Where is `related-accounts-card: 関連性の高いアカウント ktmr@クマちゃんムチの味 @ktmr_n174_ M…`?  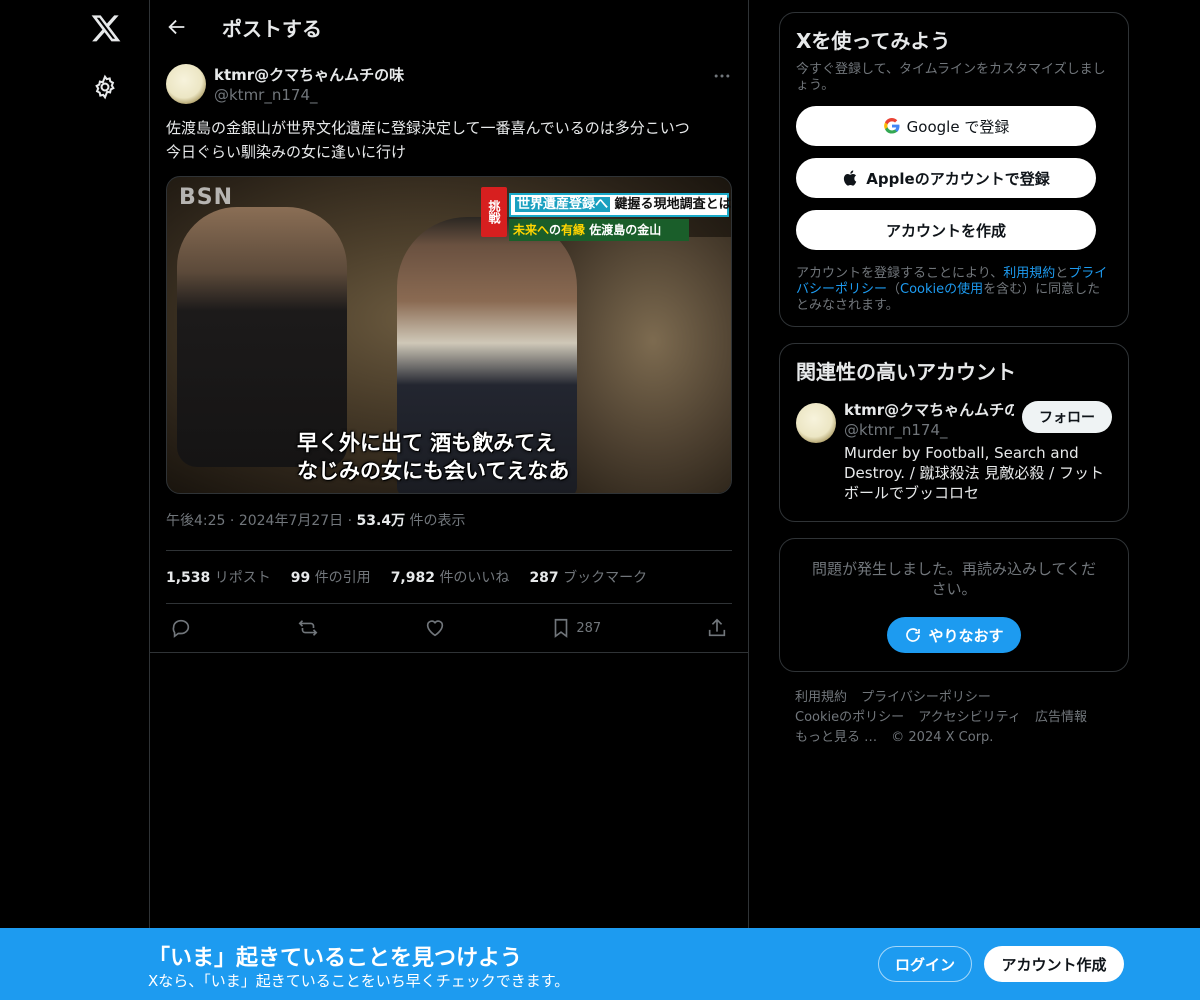 related-accounts-card: 関連性の高いアカウント ktmr@クマちゃんムチの味 @ktmr_n174_ M… is located at coordinates (954, 432).